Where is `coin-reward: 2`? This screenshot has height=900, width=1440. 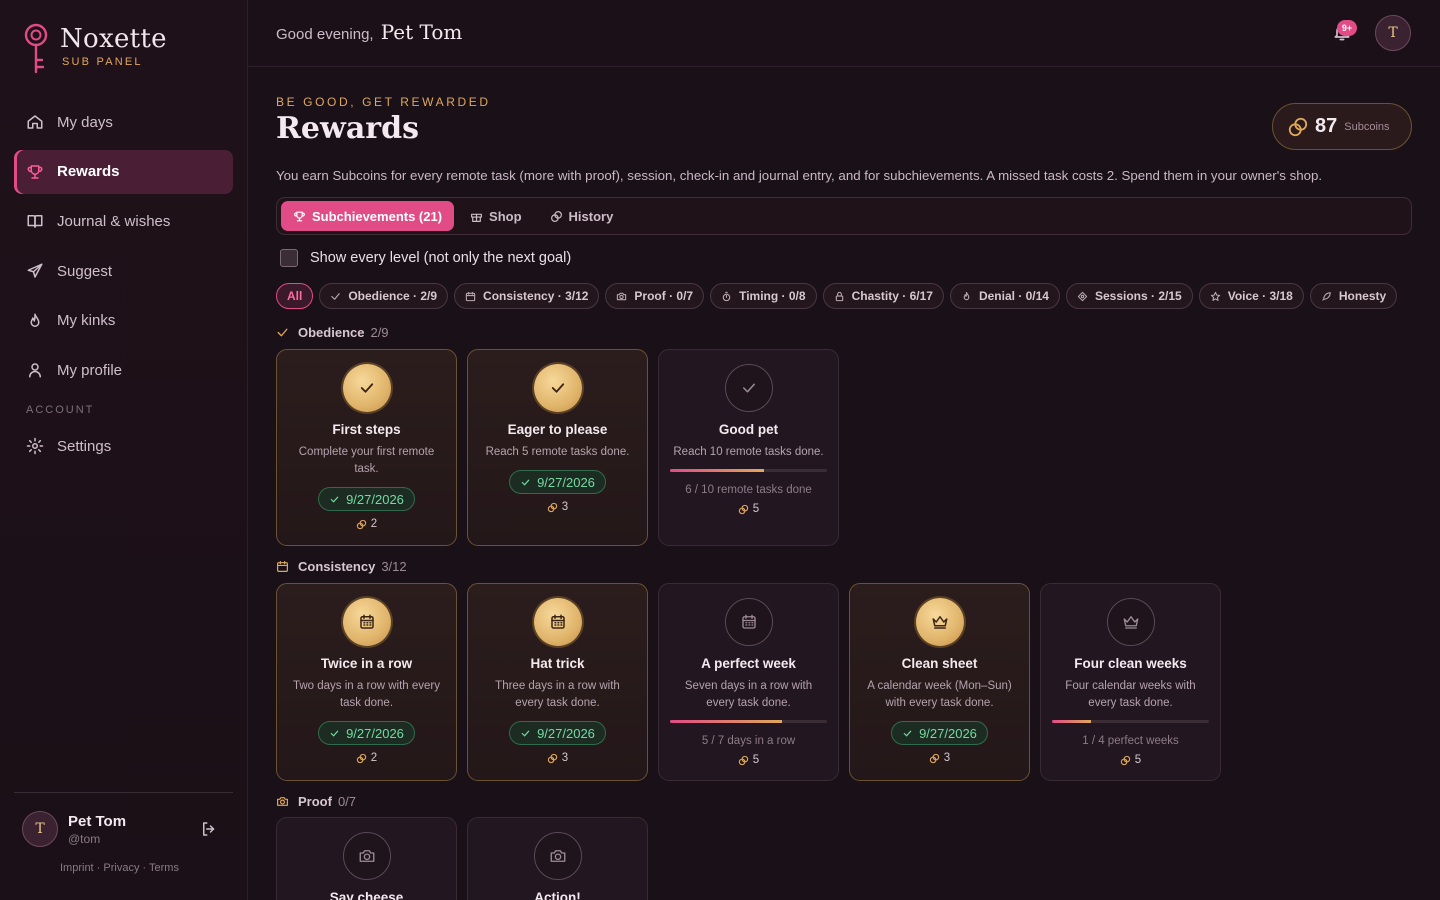
coin-reward: 2 is located at coordinates (366, 524).